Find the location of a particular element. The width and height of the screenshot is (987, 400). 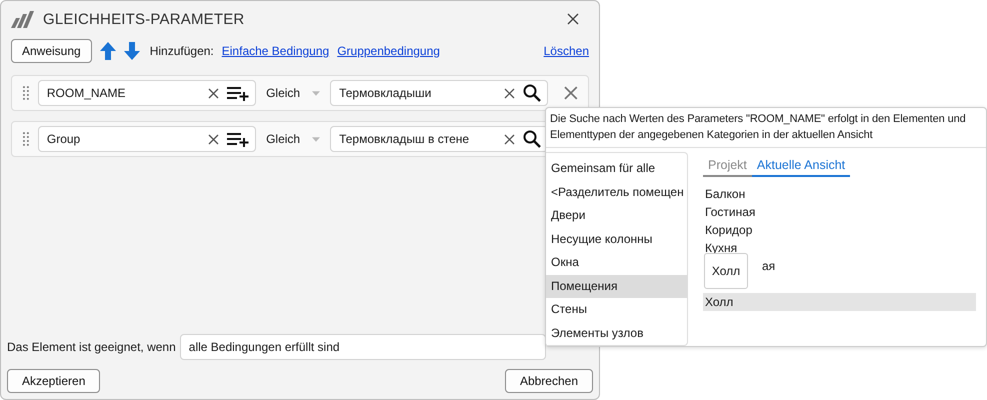

parameter-field: Group is located at coordinates (147, 139).